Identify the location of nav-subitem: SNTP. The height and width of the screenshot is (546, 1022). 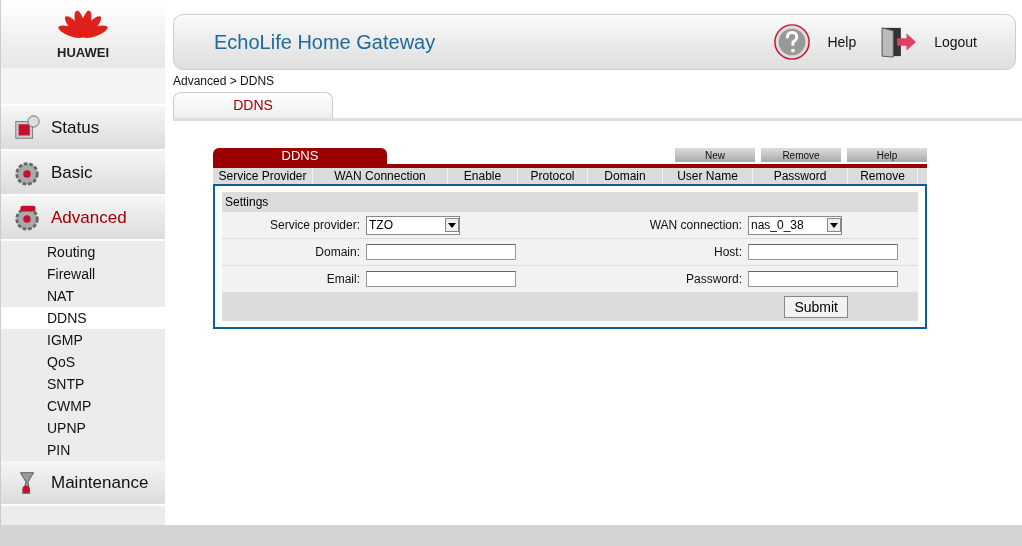
(83, 384).